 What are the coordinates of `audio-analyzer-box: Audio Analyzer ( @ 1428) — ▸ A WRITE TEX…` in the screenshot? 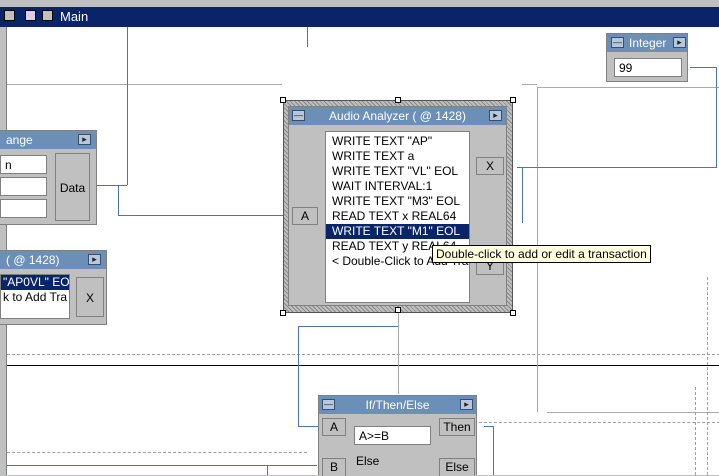 It's located at (397, 206).